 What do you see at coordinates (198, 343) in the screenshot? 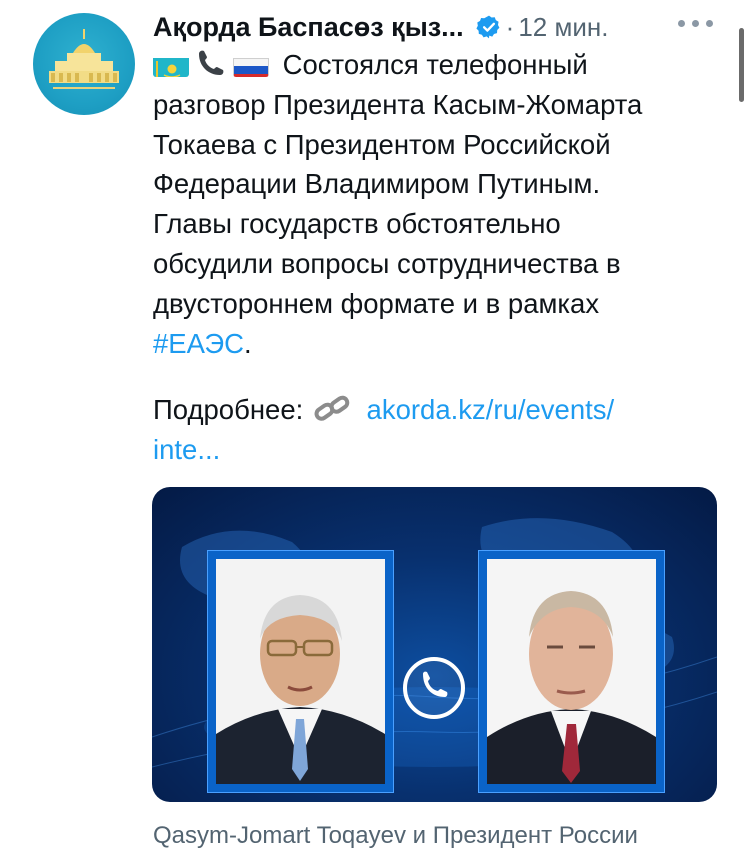
I see `hashtag-link: #ЕАЭС` at bounding box center [198, 343].